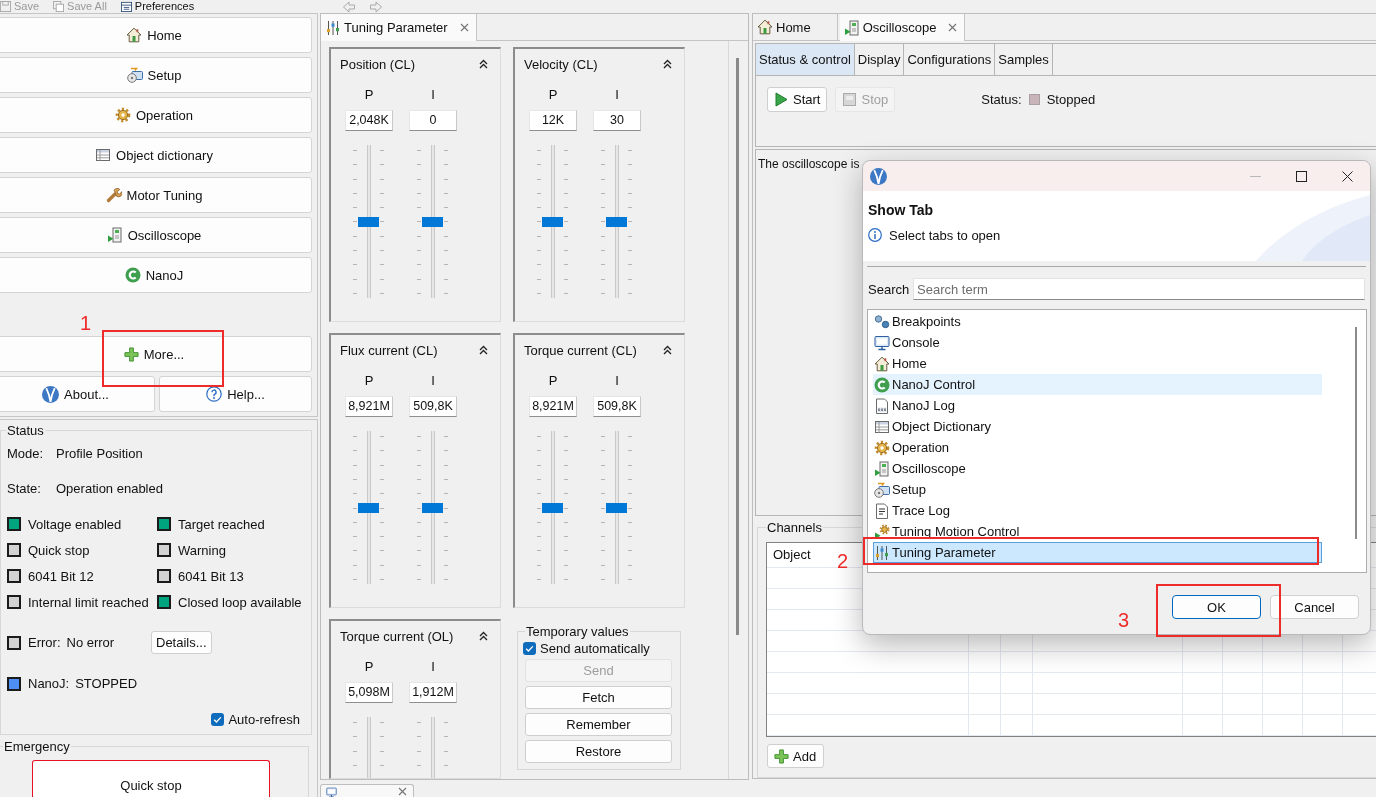 The image size is (1376, 797). I want to click on nav-button: Motor Tuning, so click(156, 195).